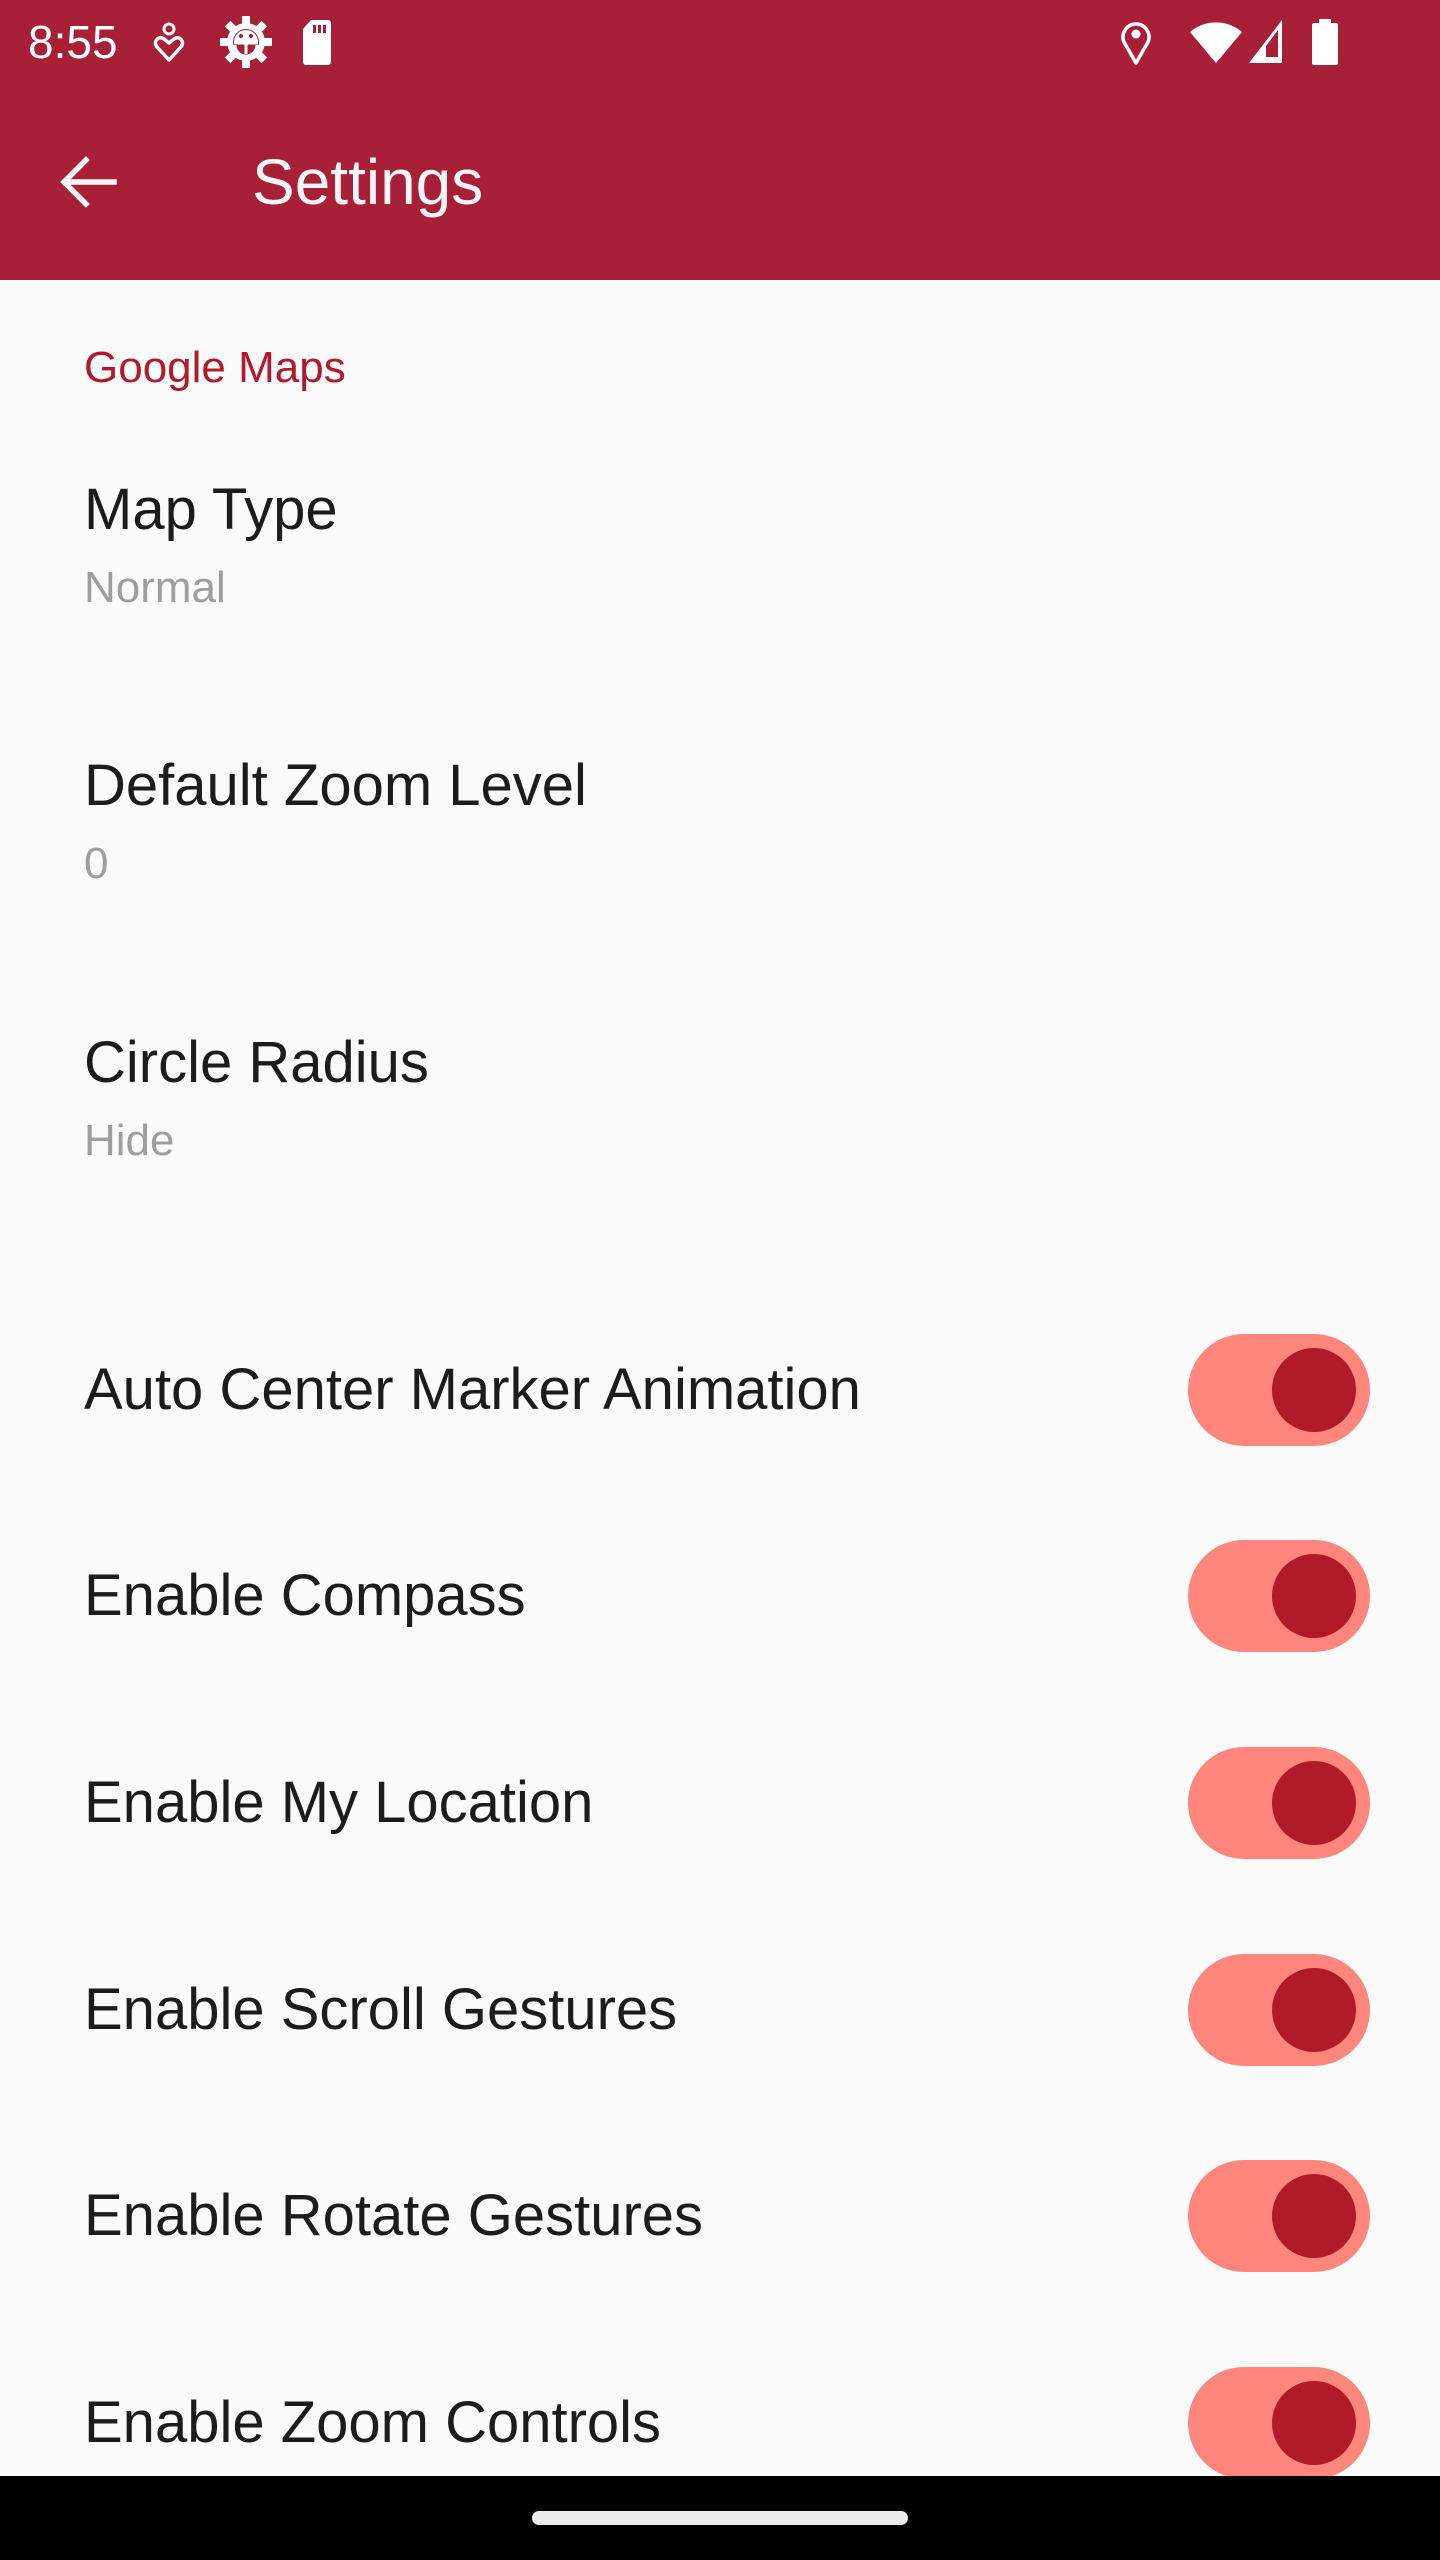  What do you see at coordinates (381, 2009) in the screenshot?
I see `pref-title: Enable Scroll Gestures` at bounding box center [381, 2009].